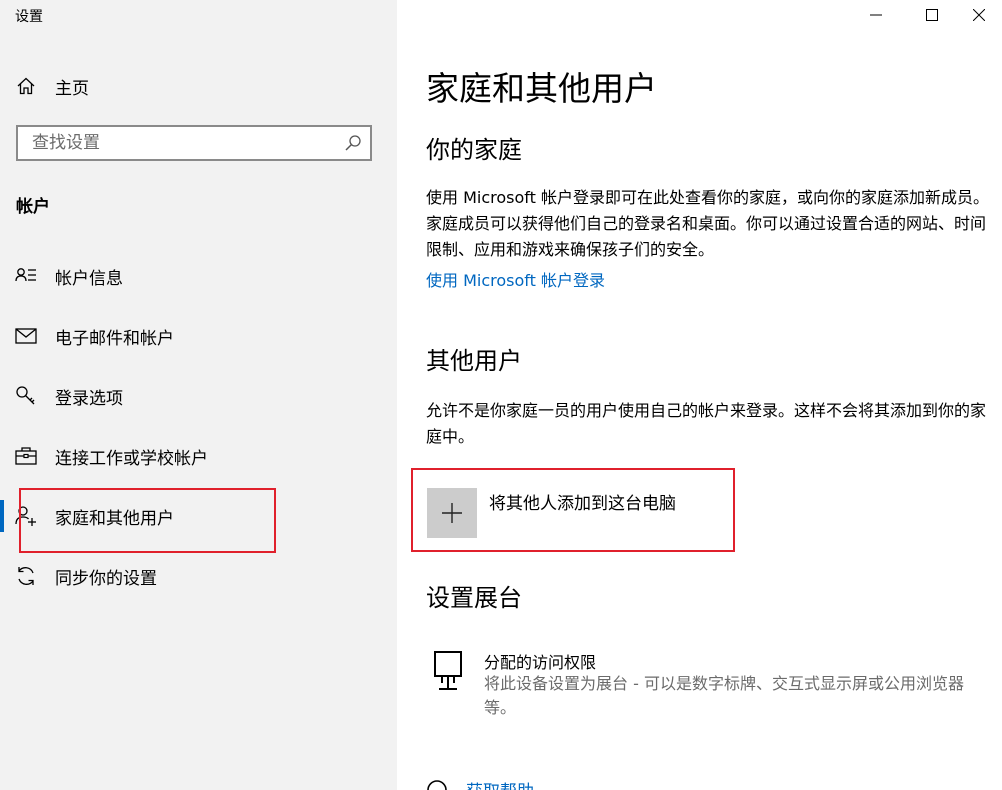  Describe the element at coordinates (198, 86) in the screenshot. I see `home-nav-item: 主页` at that location.